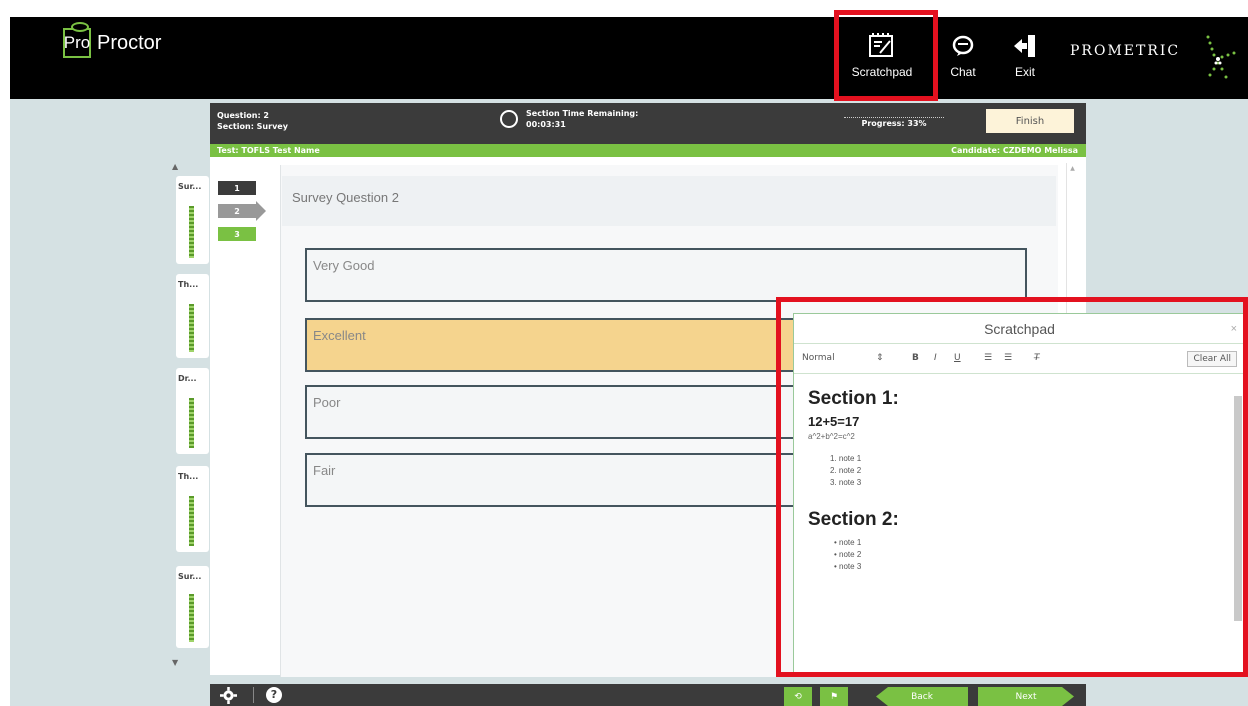 The width and height of the screenshot is (1248, 706). I want to click on question-info: Question: 2 Section: Survey, so click(252, 121).